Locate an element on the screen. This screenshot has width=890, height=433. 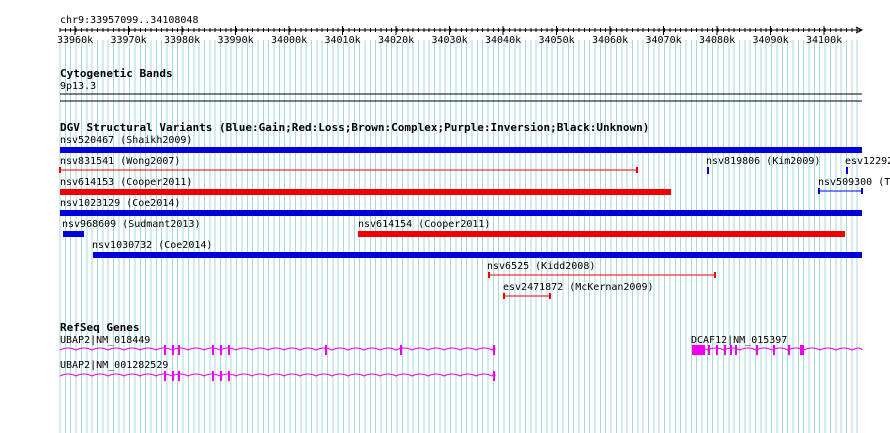
dgv-feature-label: nsv509300 (T is located at coordinates (854, 182).